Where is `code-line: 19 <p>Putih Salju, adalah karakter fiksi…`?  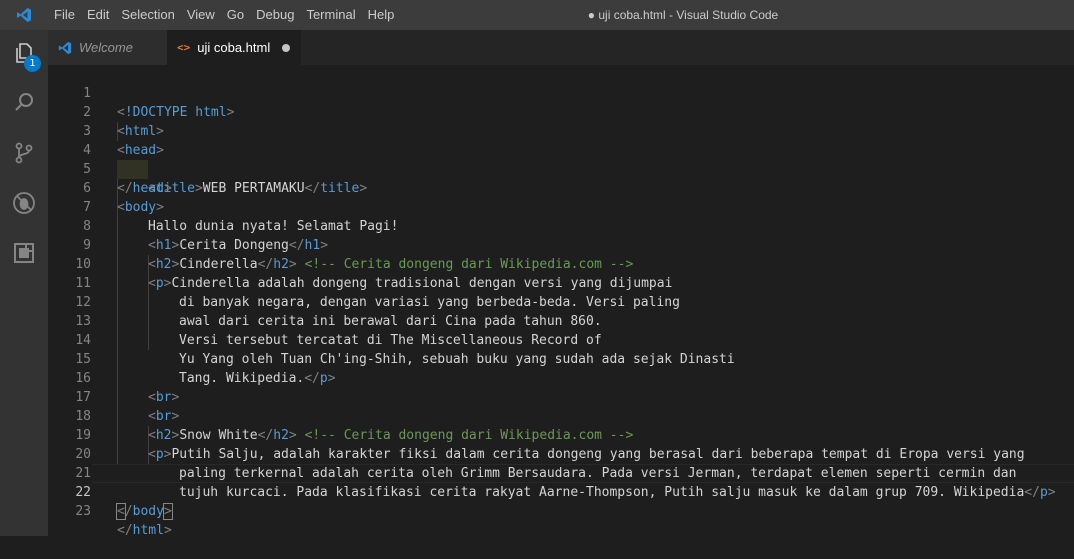 code-line: 19 <p>Putih Salju, adalah karakter fiksi… is located at coordinates (561, 434).